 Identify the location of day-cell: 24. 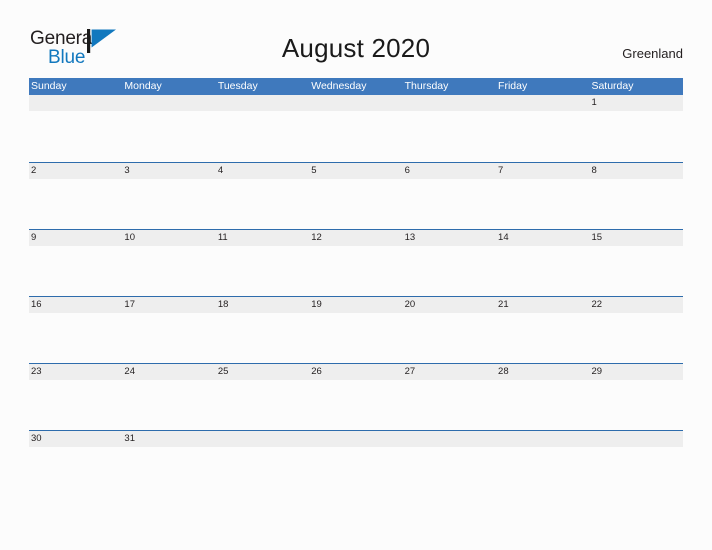
(168, 372).